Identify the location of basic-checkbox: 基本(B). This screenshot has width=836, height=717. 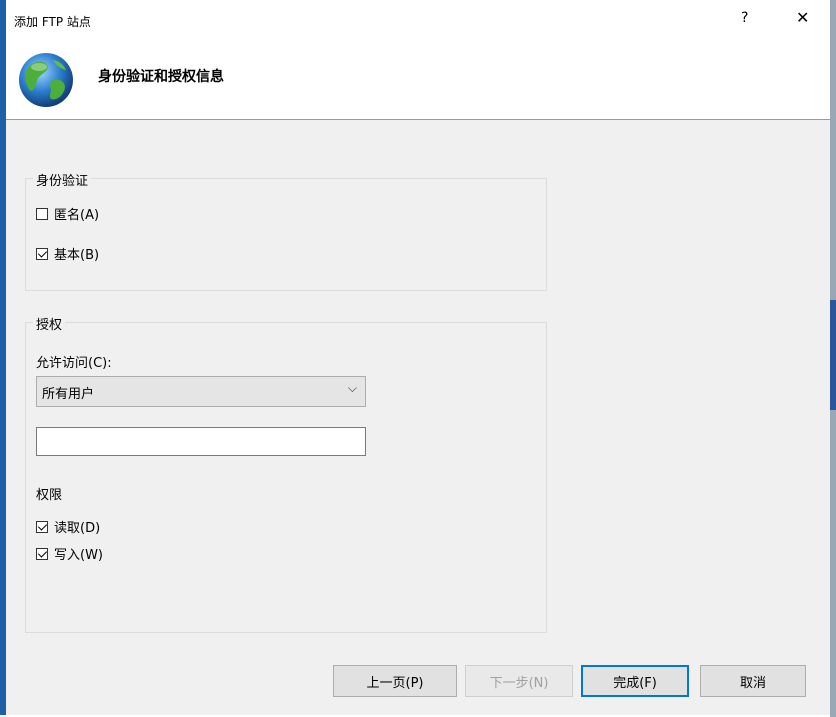
(67, 253).